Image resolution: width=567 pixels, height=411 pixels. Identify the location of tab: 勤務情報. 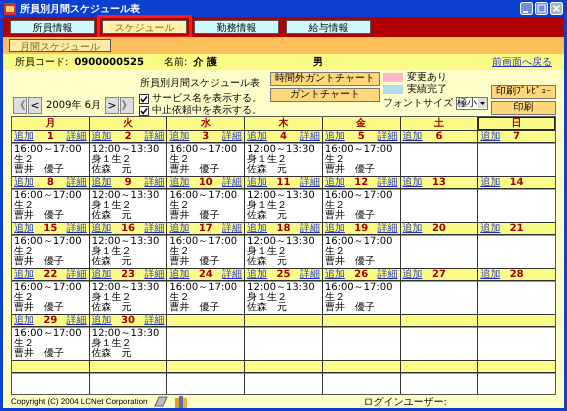
(236, 27).